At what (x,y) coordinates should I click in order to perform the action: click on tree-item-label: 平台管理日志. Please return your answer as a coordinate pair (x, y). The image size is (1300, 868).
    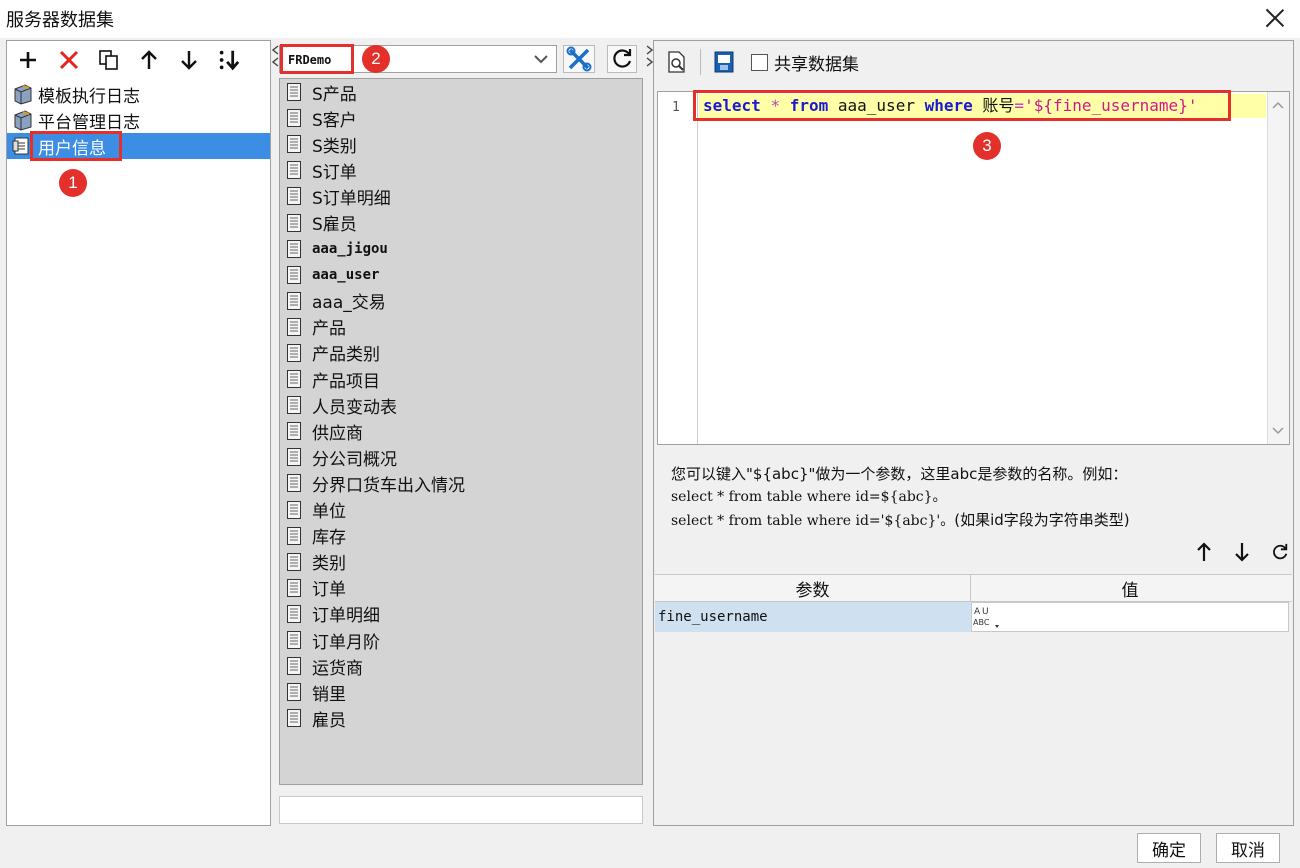
    Looking at the image, I should click on (89, 122).